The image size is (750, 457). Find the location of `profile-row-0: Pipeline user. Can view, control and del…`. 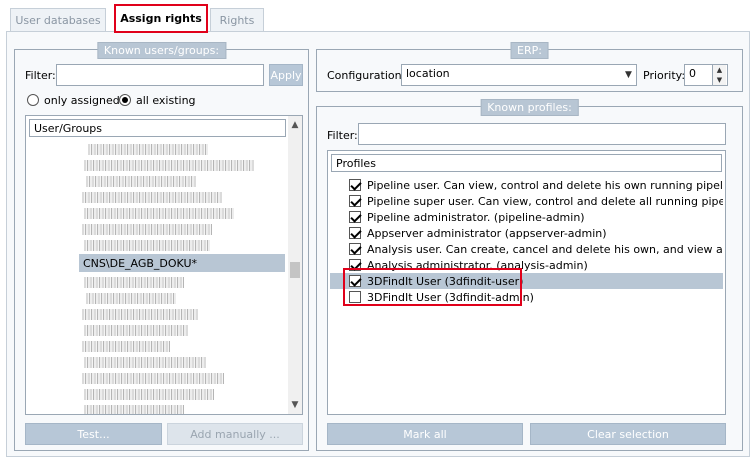

profile-row-0: Pipeline user. Can view, control and del… is located at coordinates (526, 185).